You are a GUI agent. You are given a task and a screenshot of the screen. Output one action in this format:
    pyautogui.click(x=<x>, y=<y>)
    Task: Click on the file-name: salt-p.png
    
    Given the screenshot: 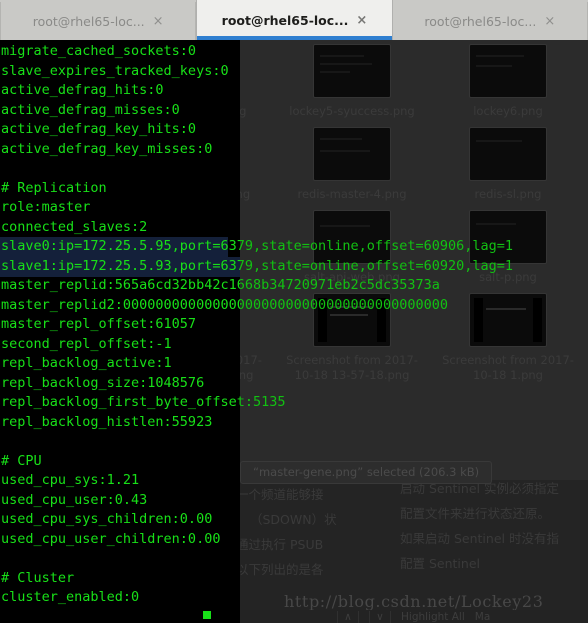 What is the action you would take?
    pyautogui.click(x=508, y=277)
    